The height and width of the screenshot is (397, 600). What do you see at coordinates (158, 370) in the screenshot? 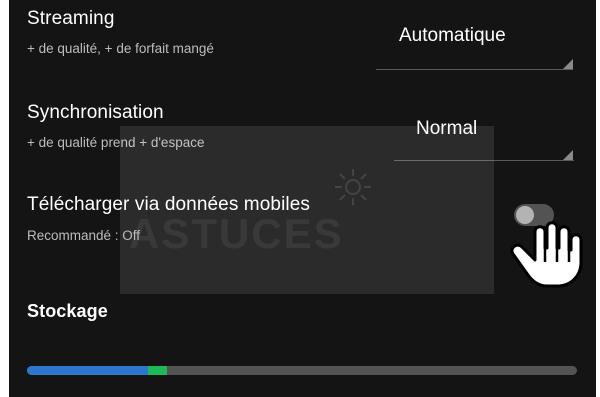
I see `storage-segment-green` at bounding box center [158, 370].